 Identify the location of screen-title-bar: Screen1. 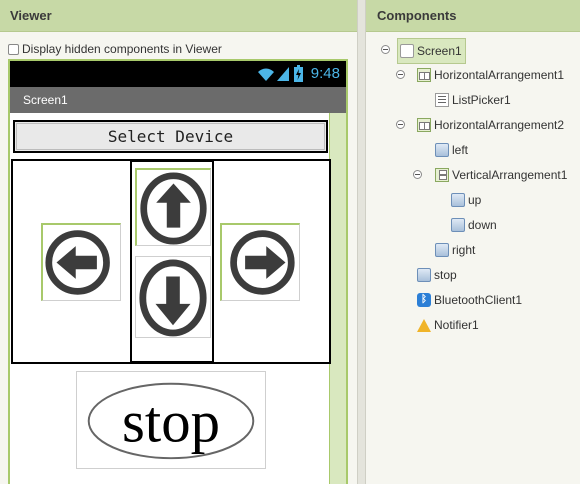
(178, 100).